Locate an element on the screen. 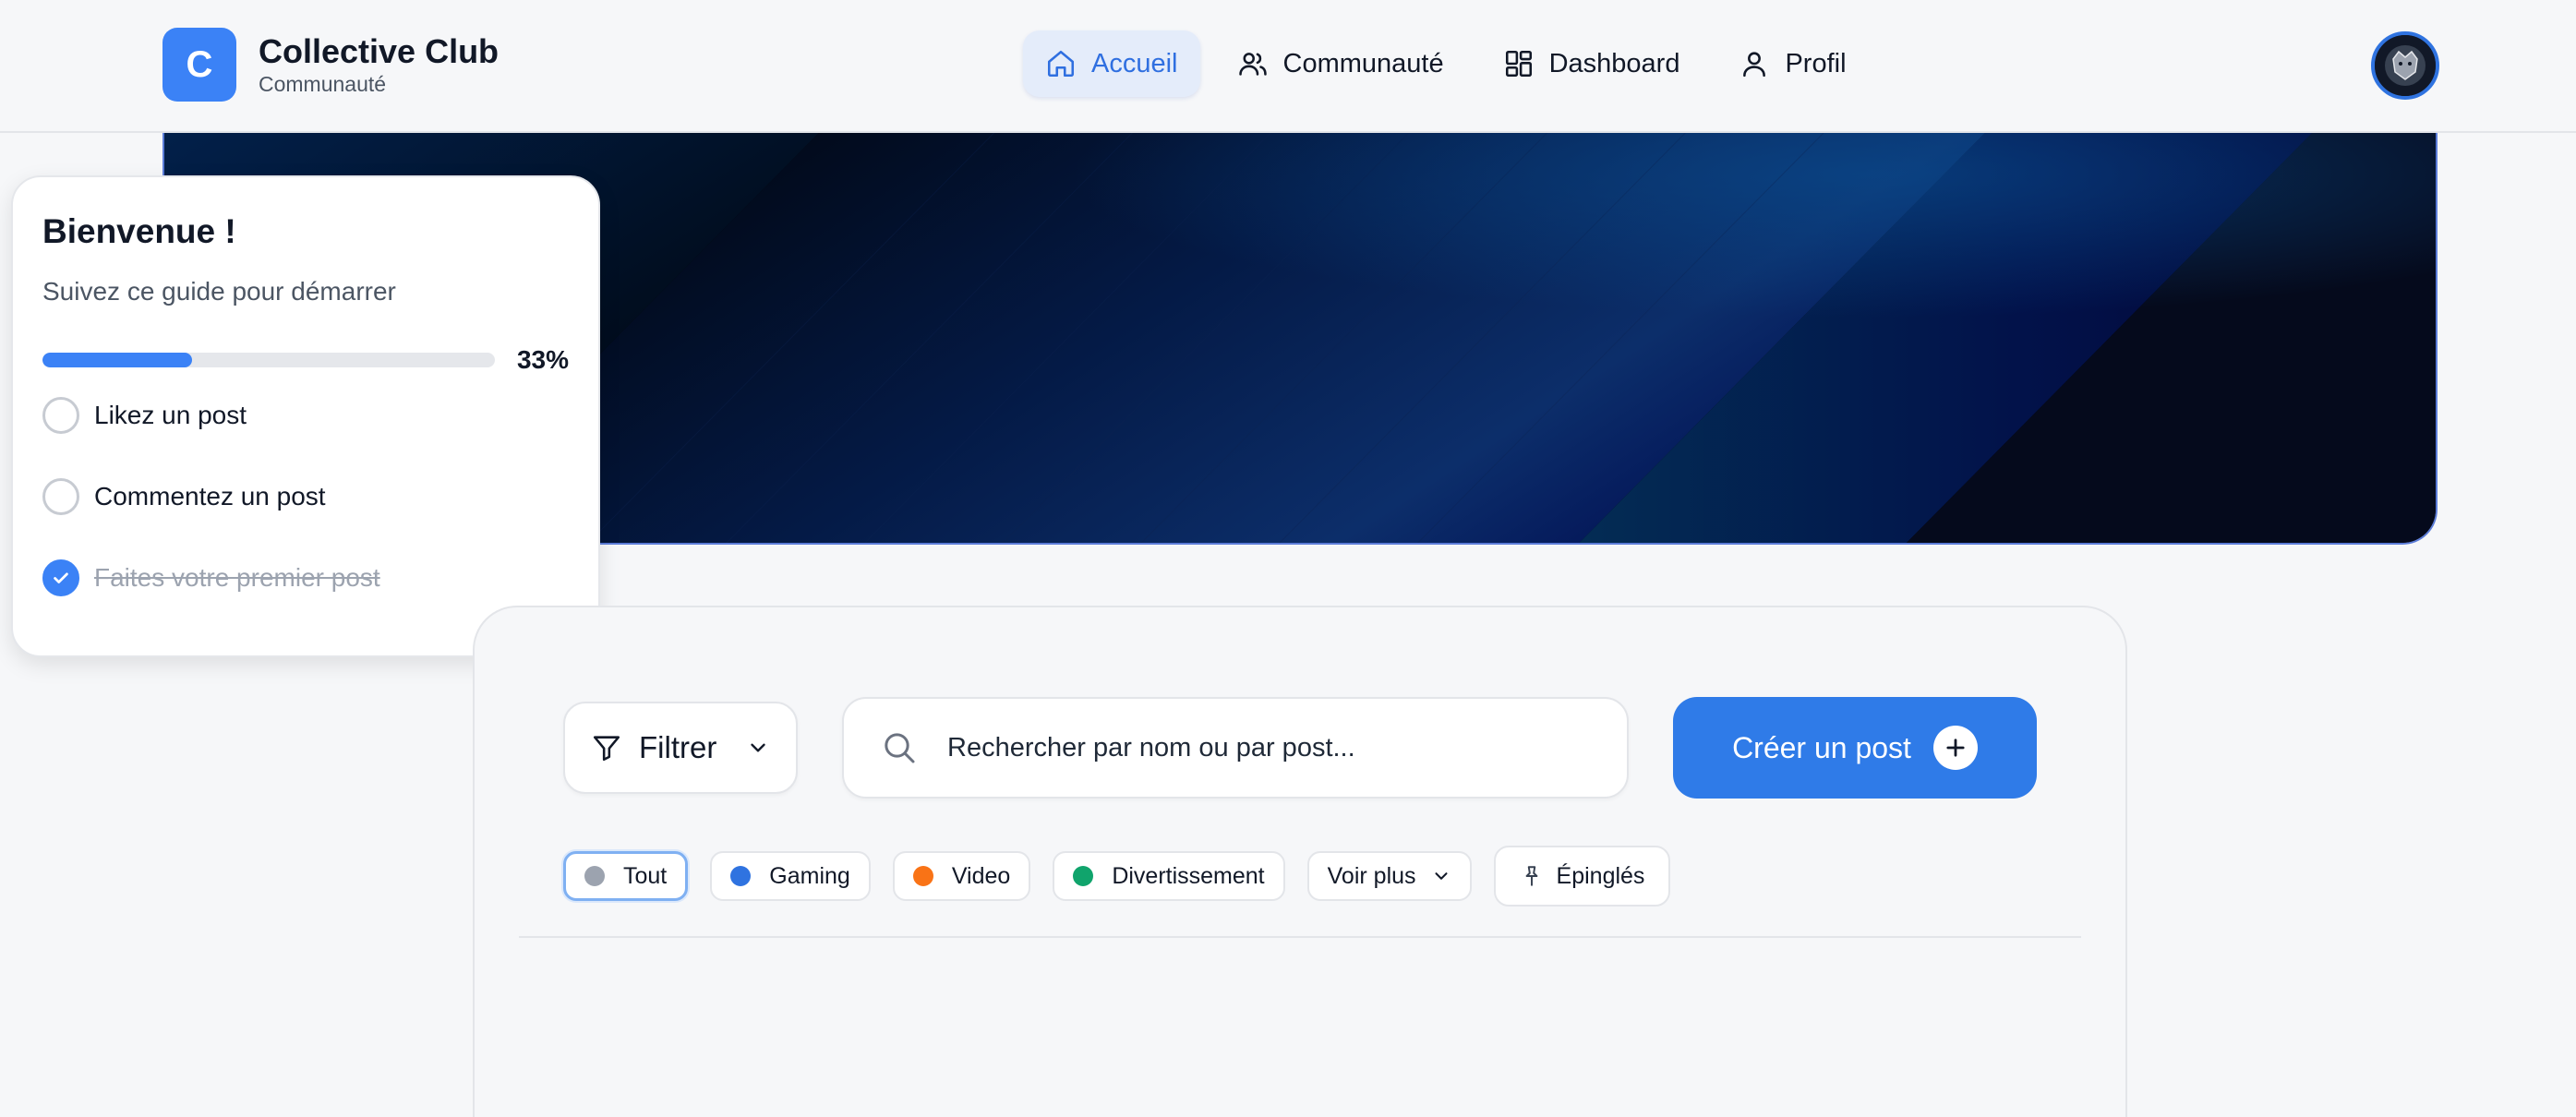 The image size is (2576, 1117). task-item: Faites votre premier post is located at coordinates (305, 578).